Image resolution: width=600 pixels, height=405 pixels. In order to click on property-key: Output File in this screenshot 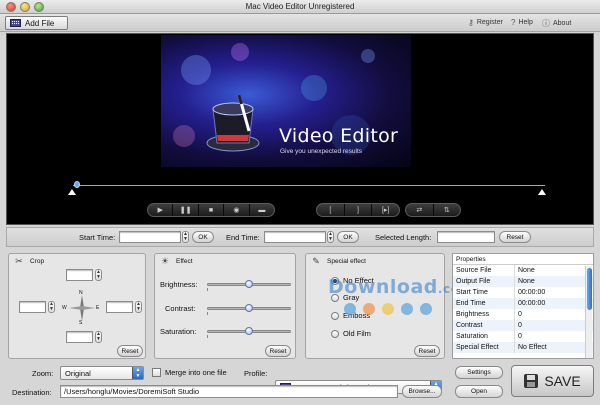, I will do `click(484, 281)`.